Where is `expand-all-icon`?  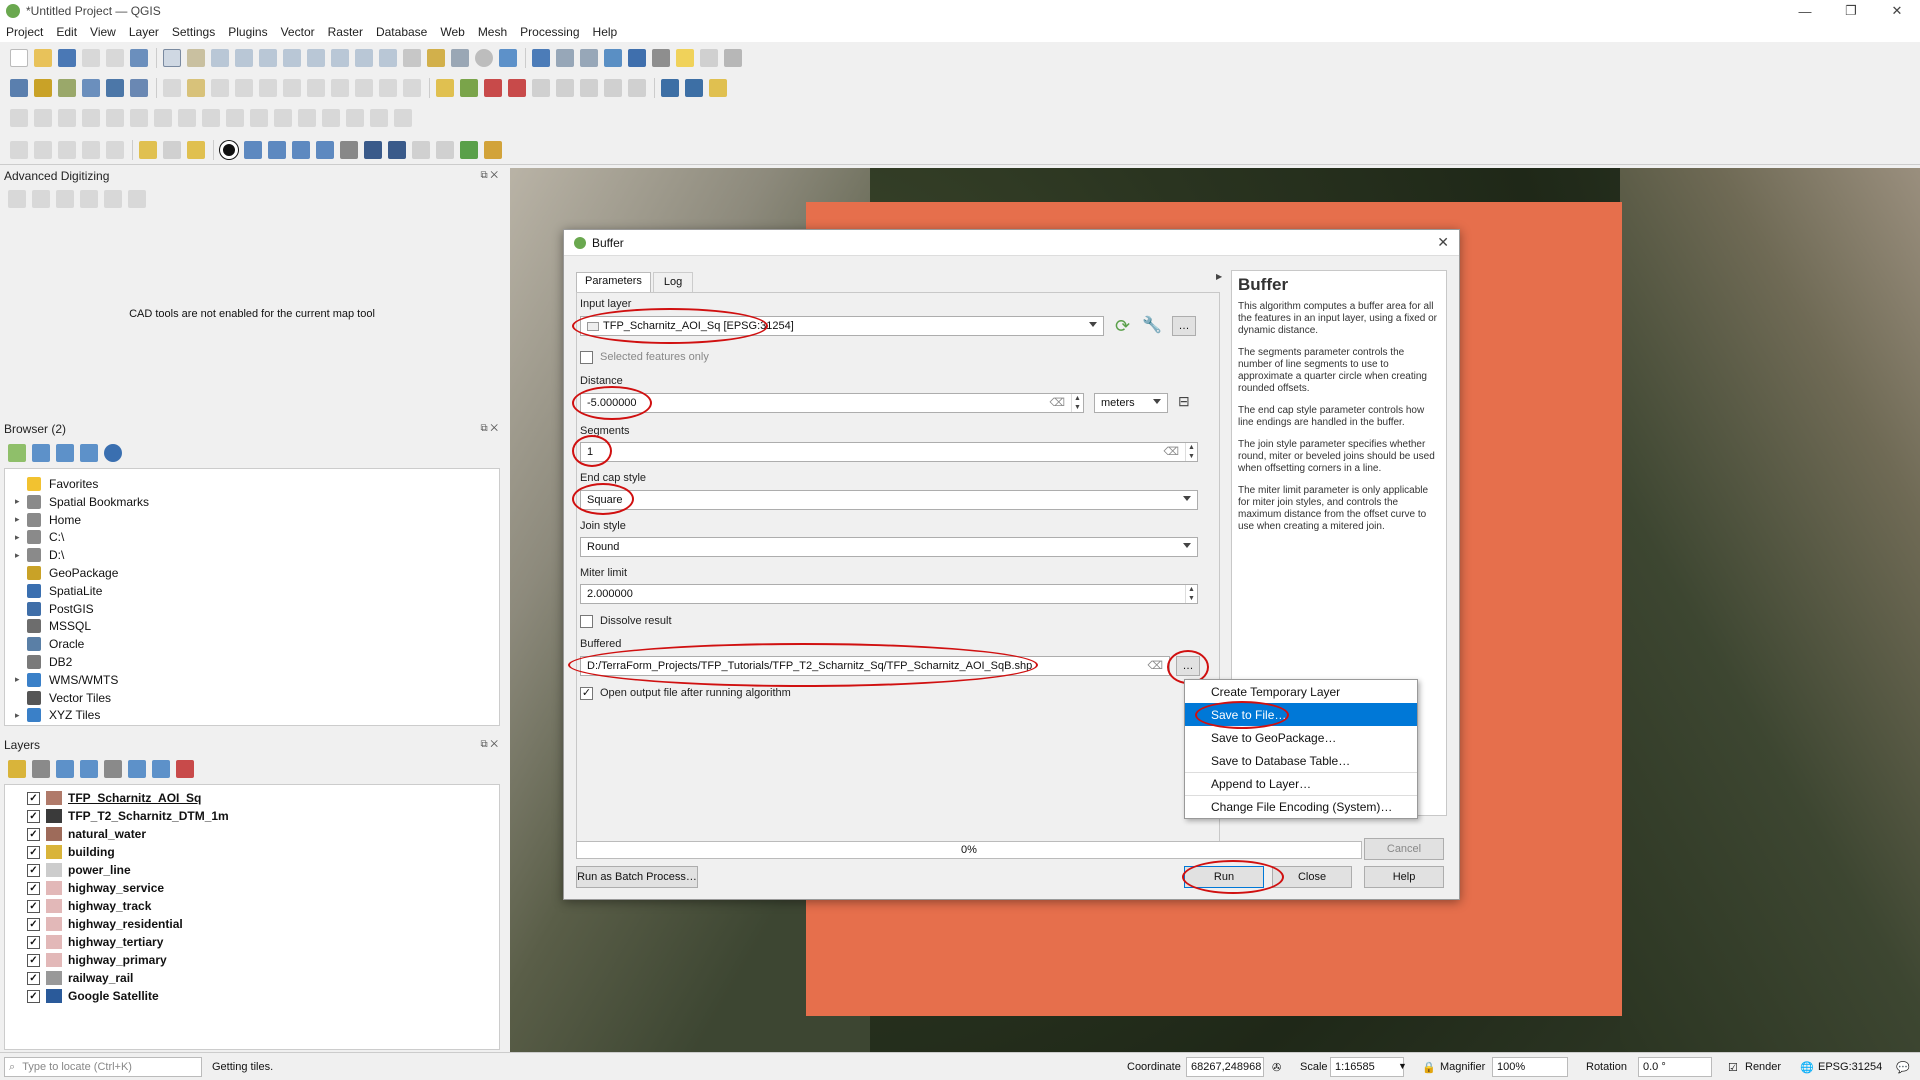 expand-all-icon is located at coordinates (137, 769).